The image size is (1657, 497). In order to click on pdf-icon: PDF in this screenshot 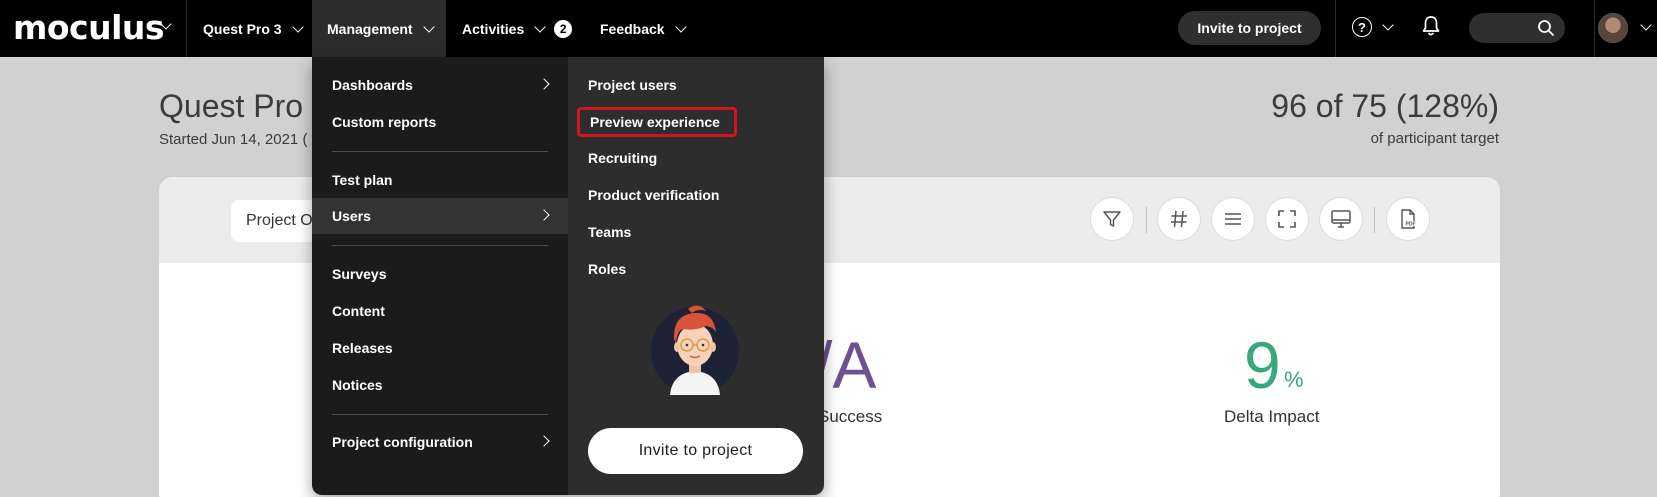, I will do `click(1408, 219)`.